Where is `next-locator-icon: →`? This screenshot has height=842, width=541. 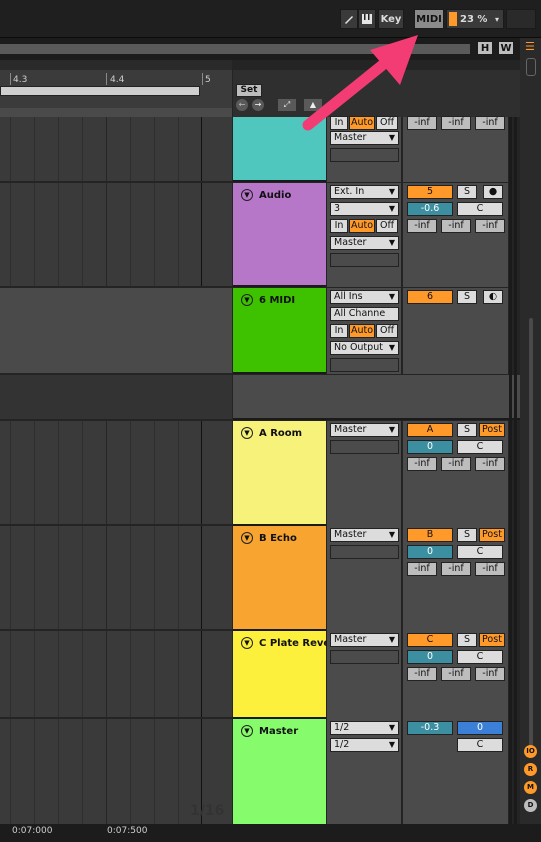
next-locator-icon: → is located at coordinates (258, 105).